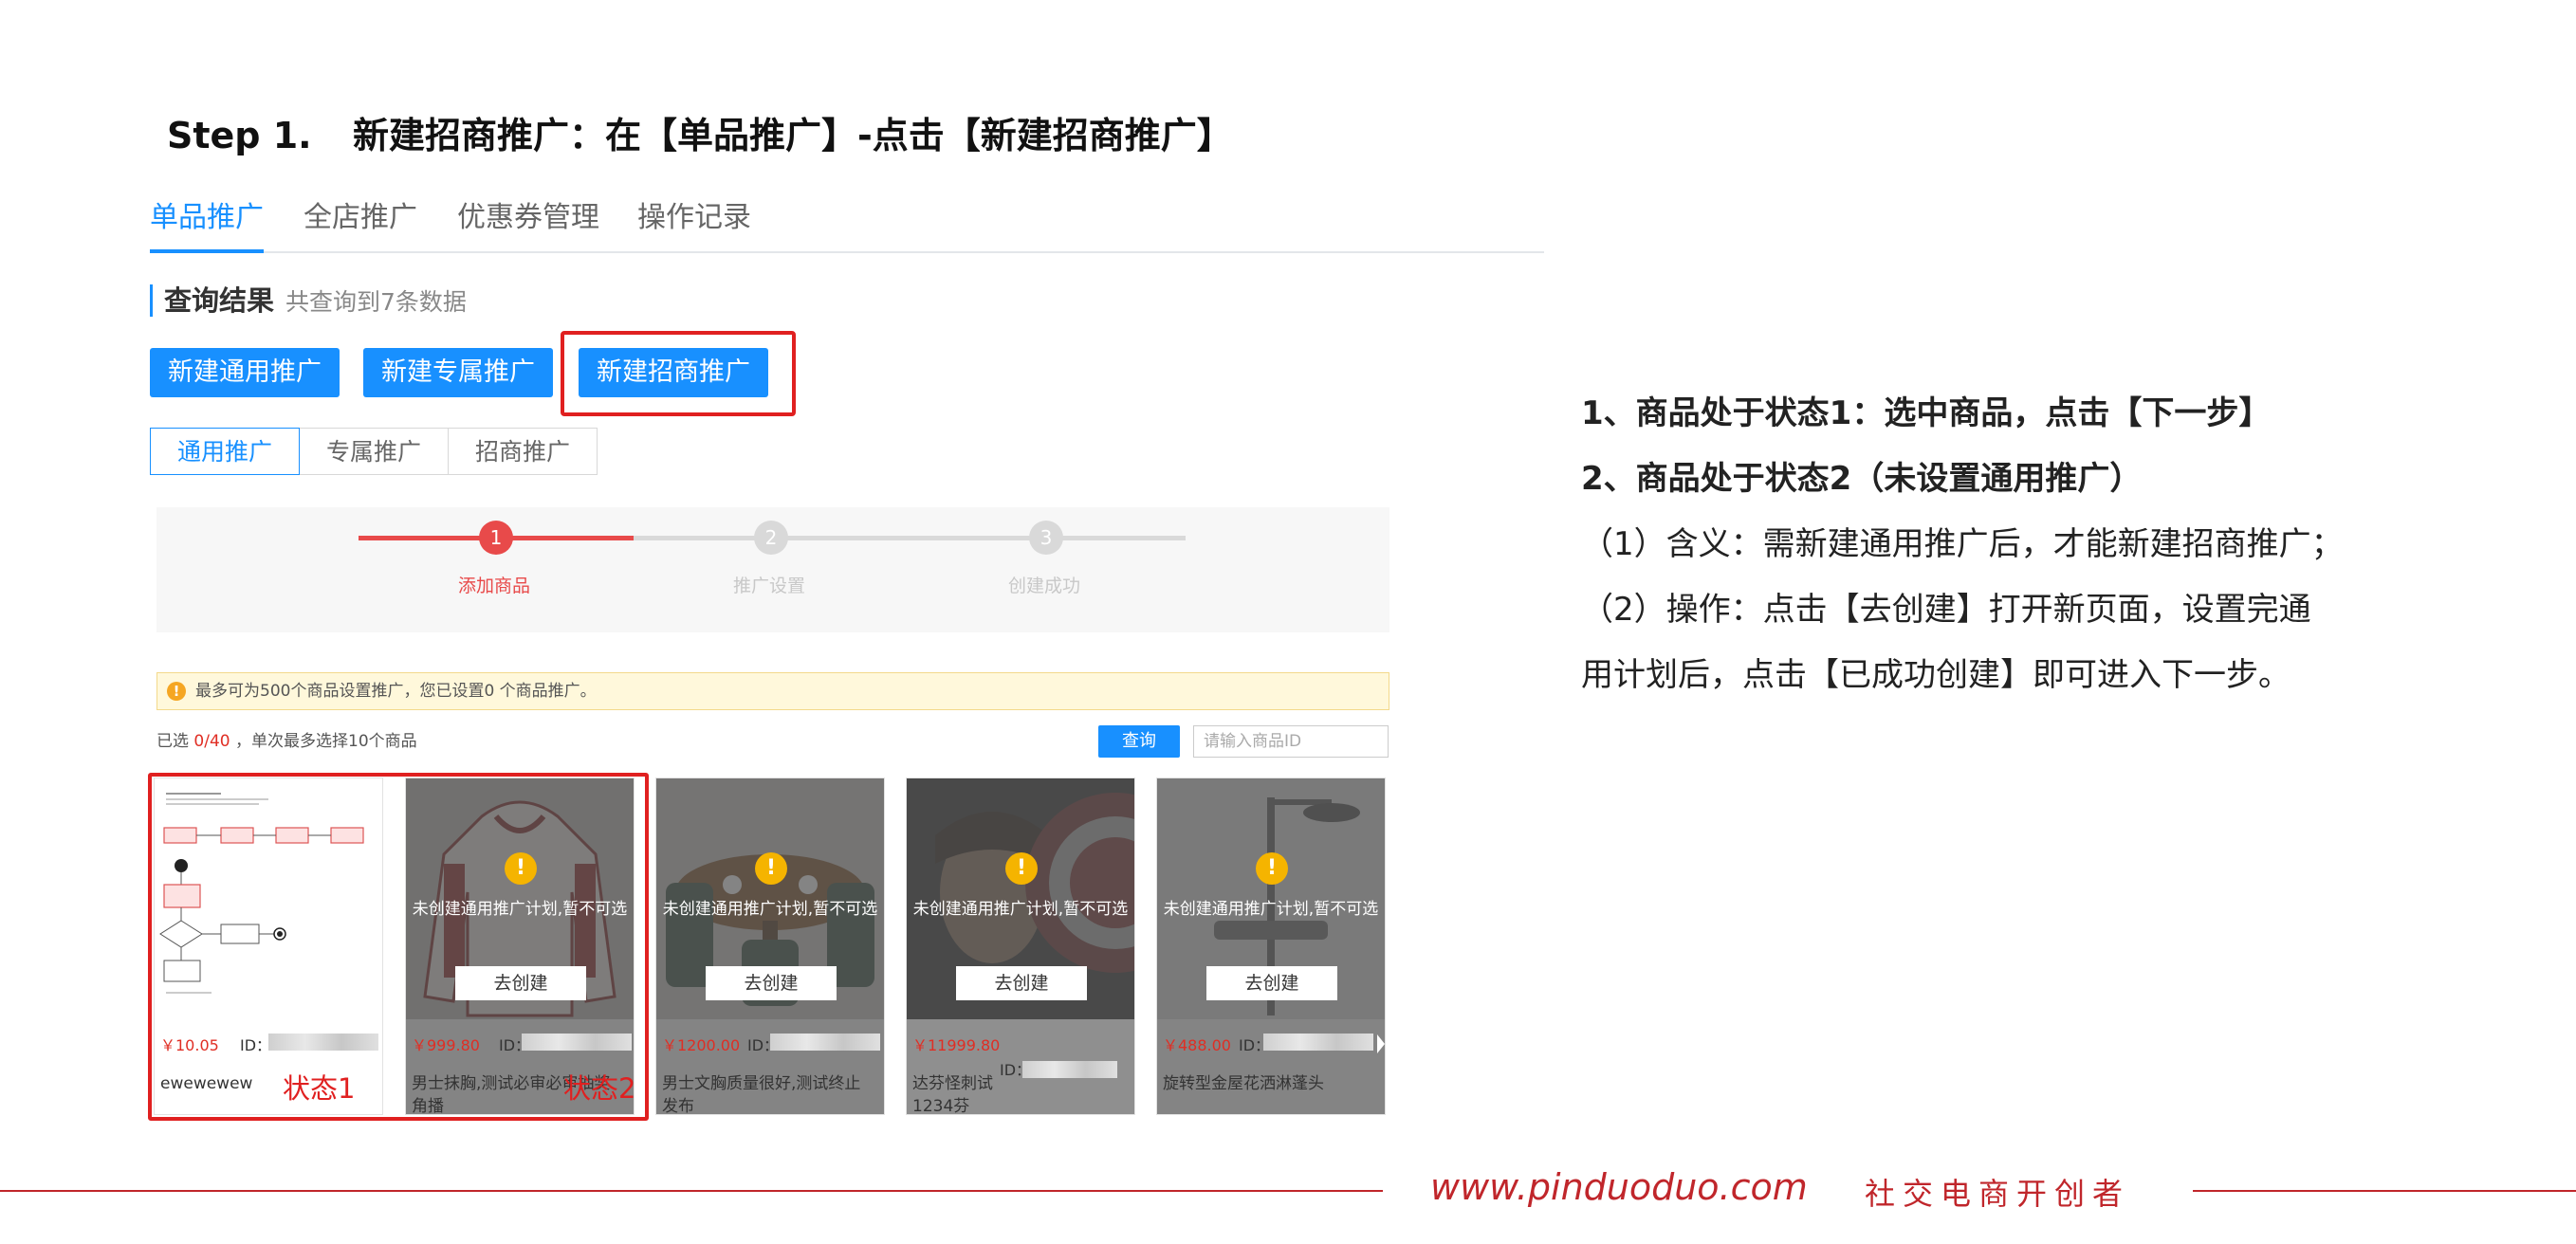 The image size is (2576, 1244). I want to click on subtab-general: 通用推广, so click(225, 451).